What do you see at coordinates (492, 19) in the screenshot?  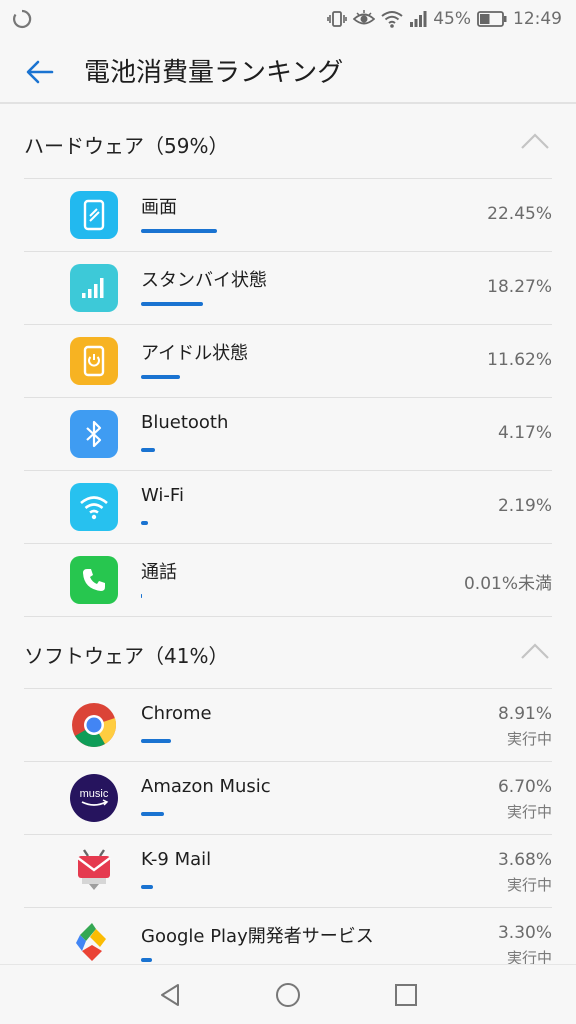 I see `battery-icon` at bounding box center [492, 19].